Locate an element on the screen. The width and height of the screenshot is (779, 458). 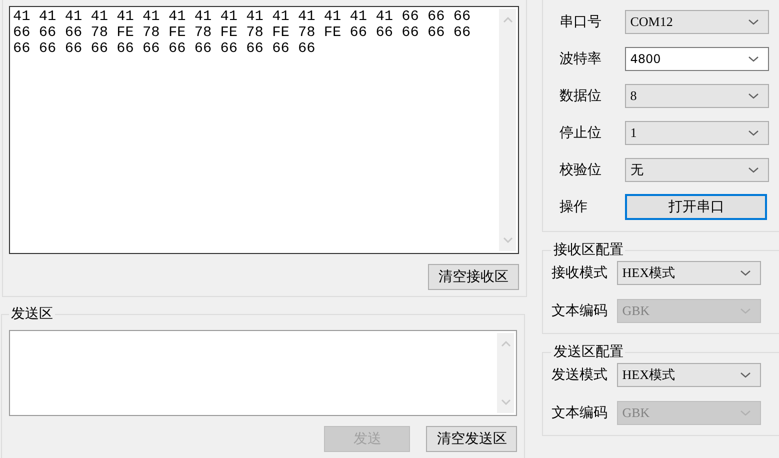
group-title: 发送区 is located at coordinates (32, 314).